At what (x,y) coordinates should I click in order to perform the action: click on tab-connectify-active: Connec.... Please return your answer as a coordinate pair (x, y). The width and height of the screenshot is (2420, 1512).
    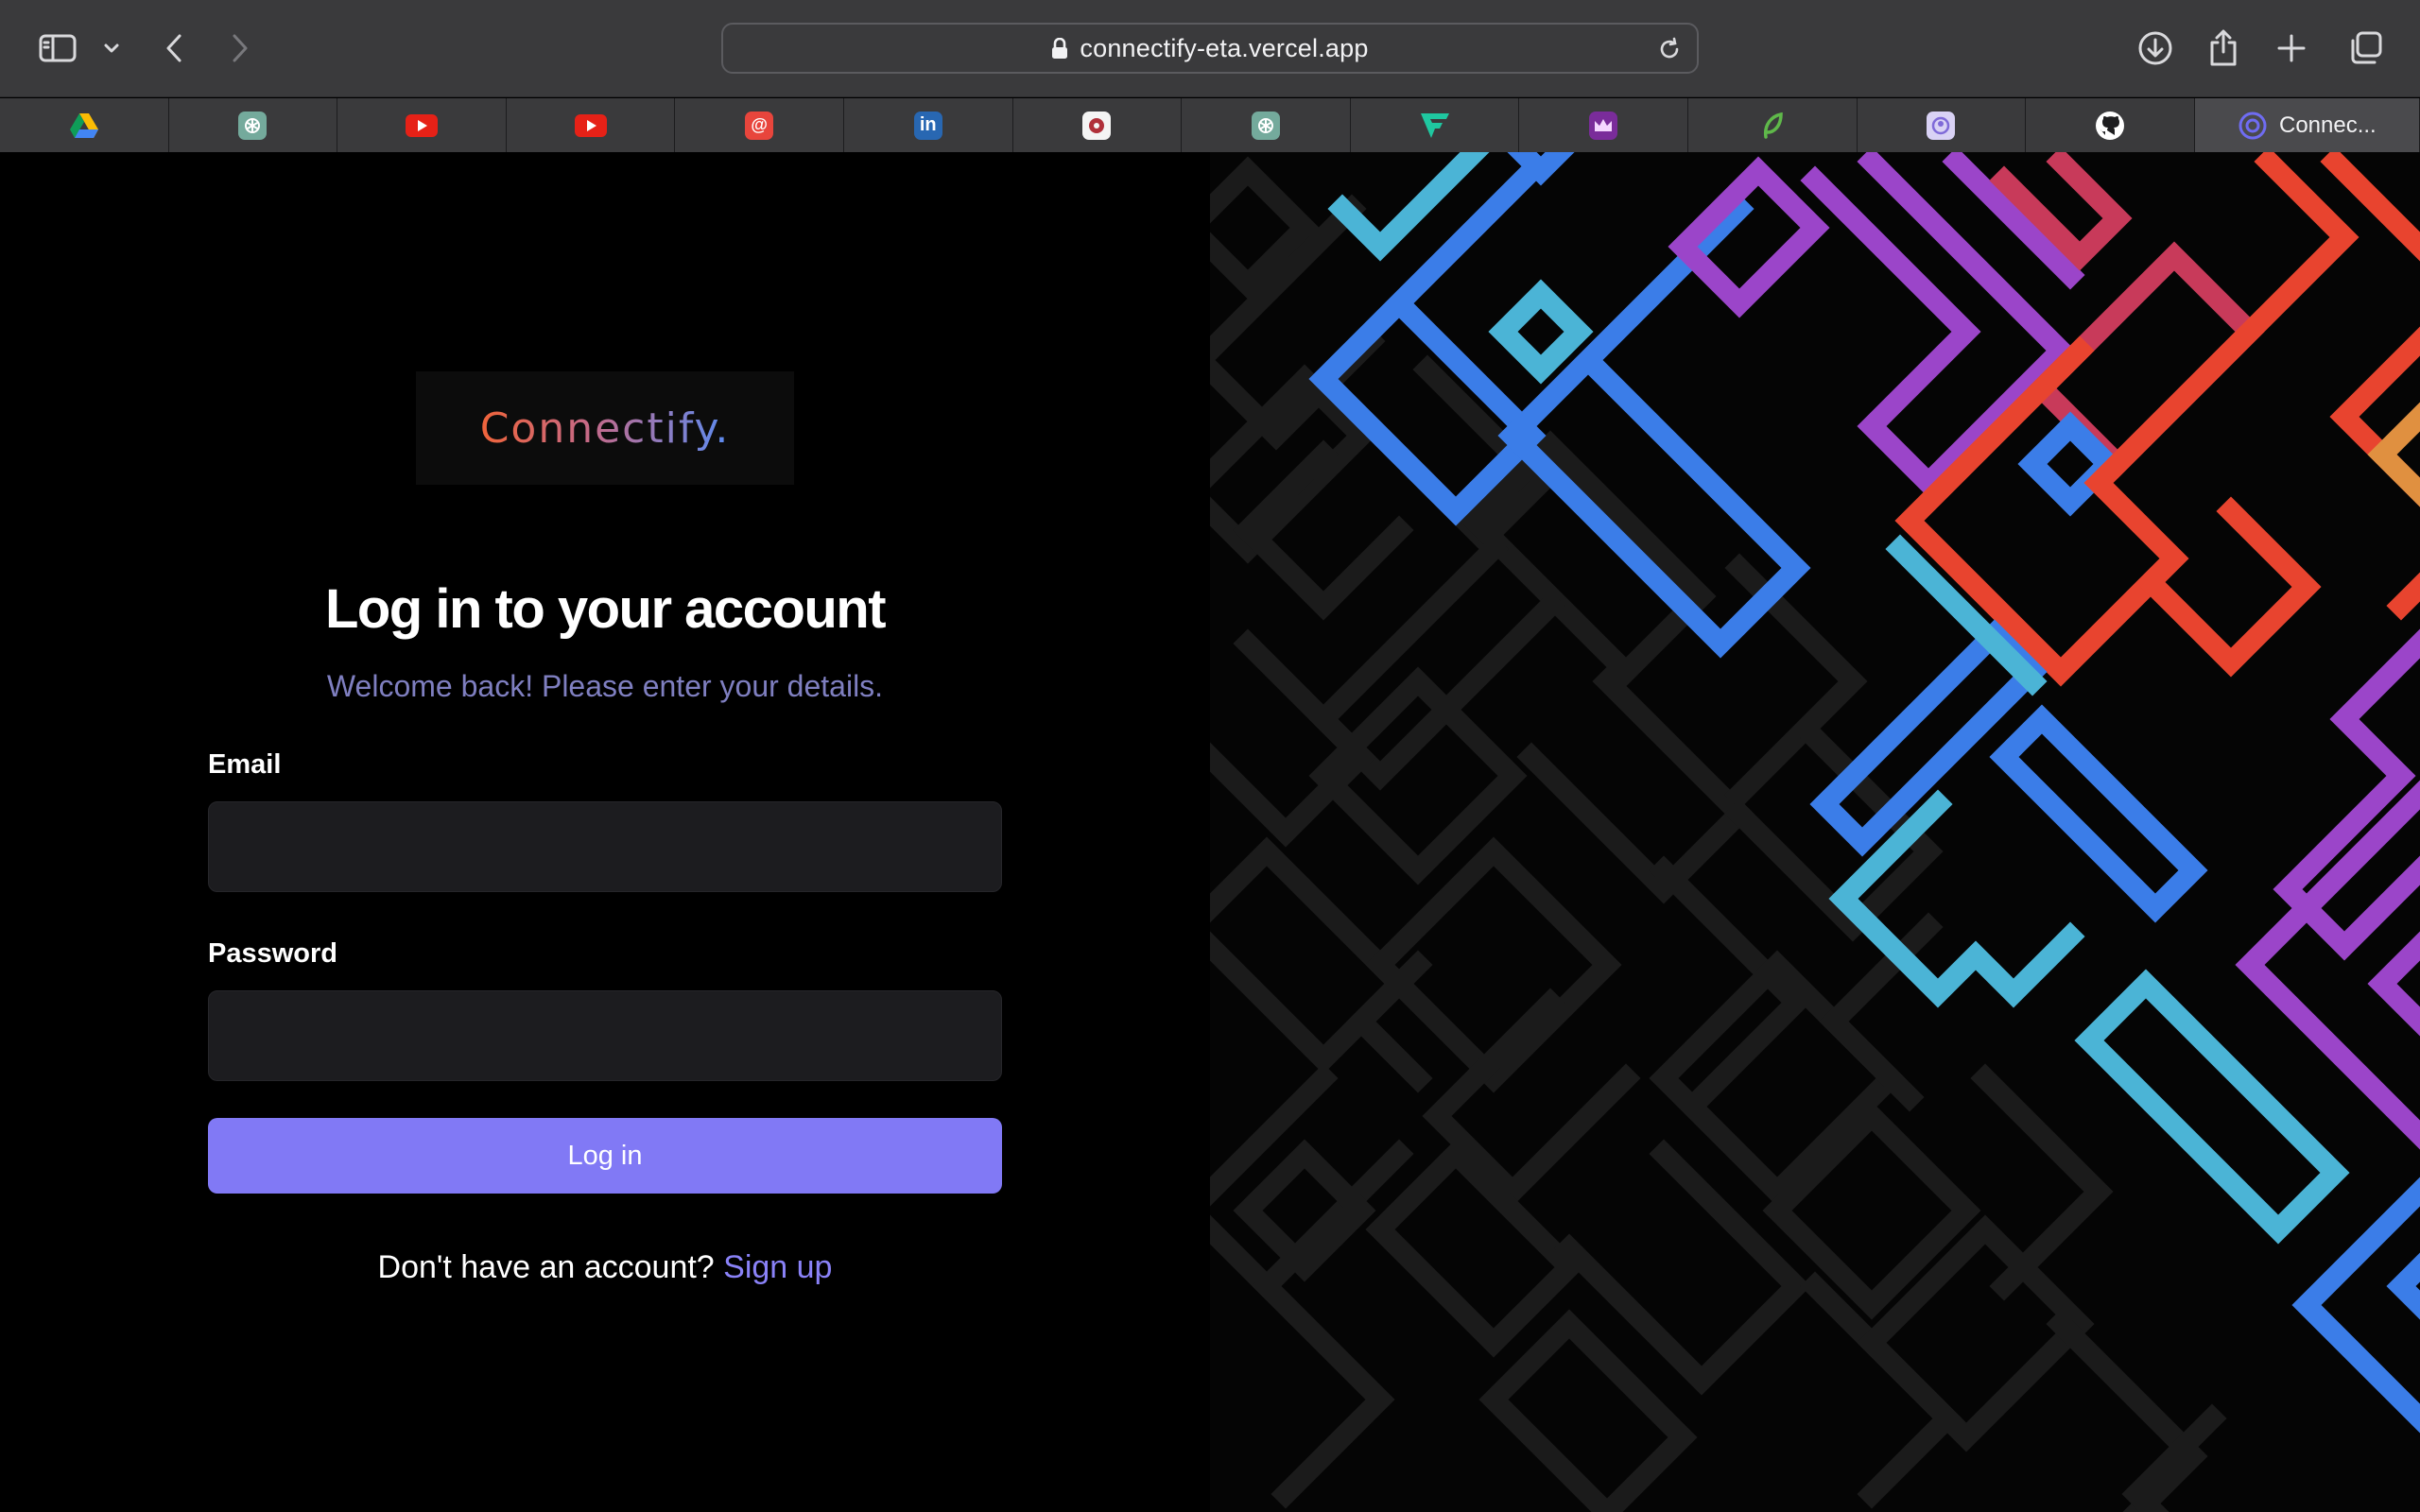
    Looking at the image, I should click on (2307, 125).